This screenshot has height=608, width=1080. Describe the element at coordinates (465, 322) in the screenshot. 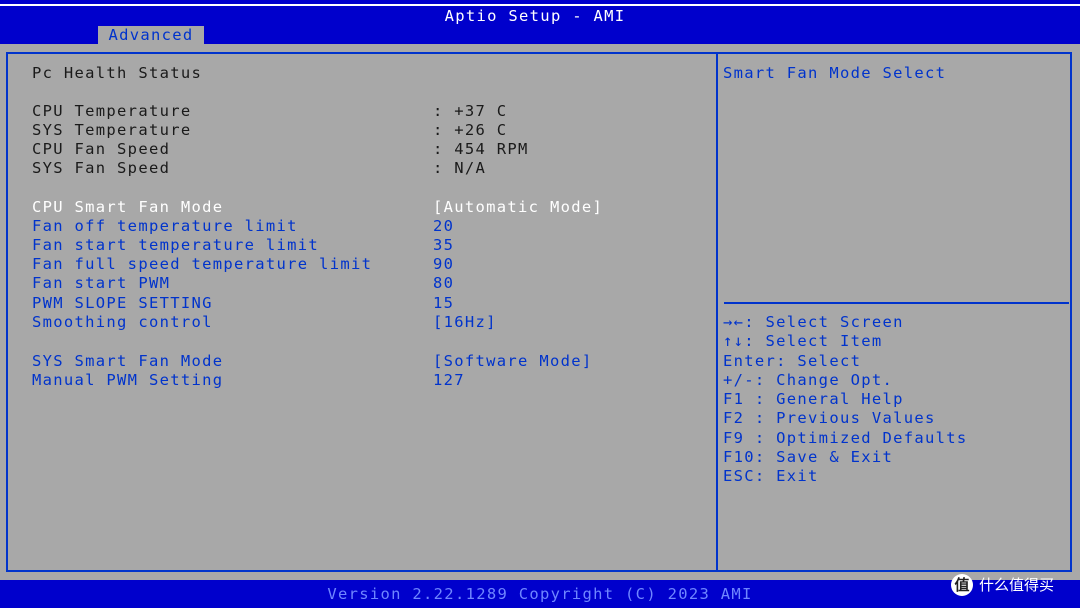

I see `smoothing-control-value: [16Hz]` at that location.